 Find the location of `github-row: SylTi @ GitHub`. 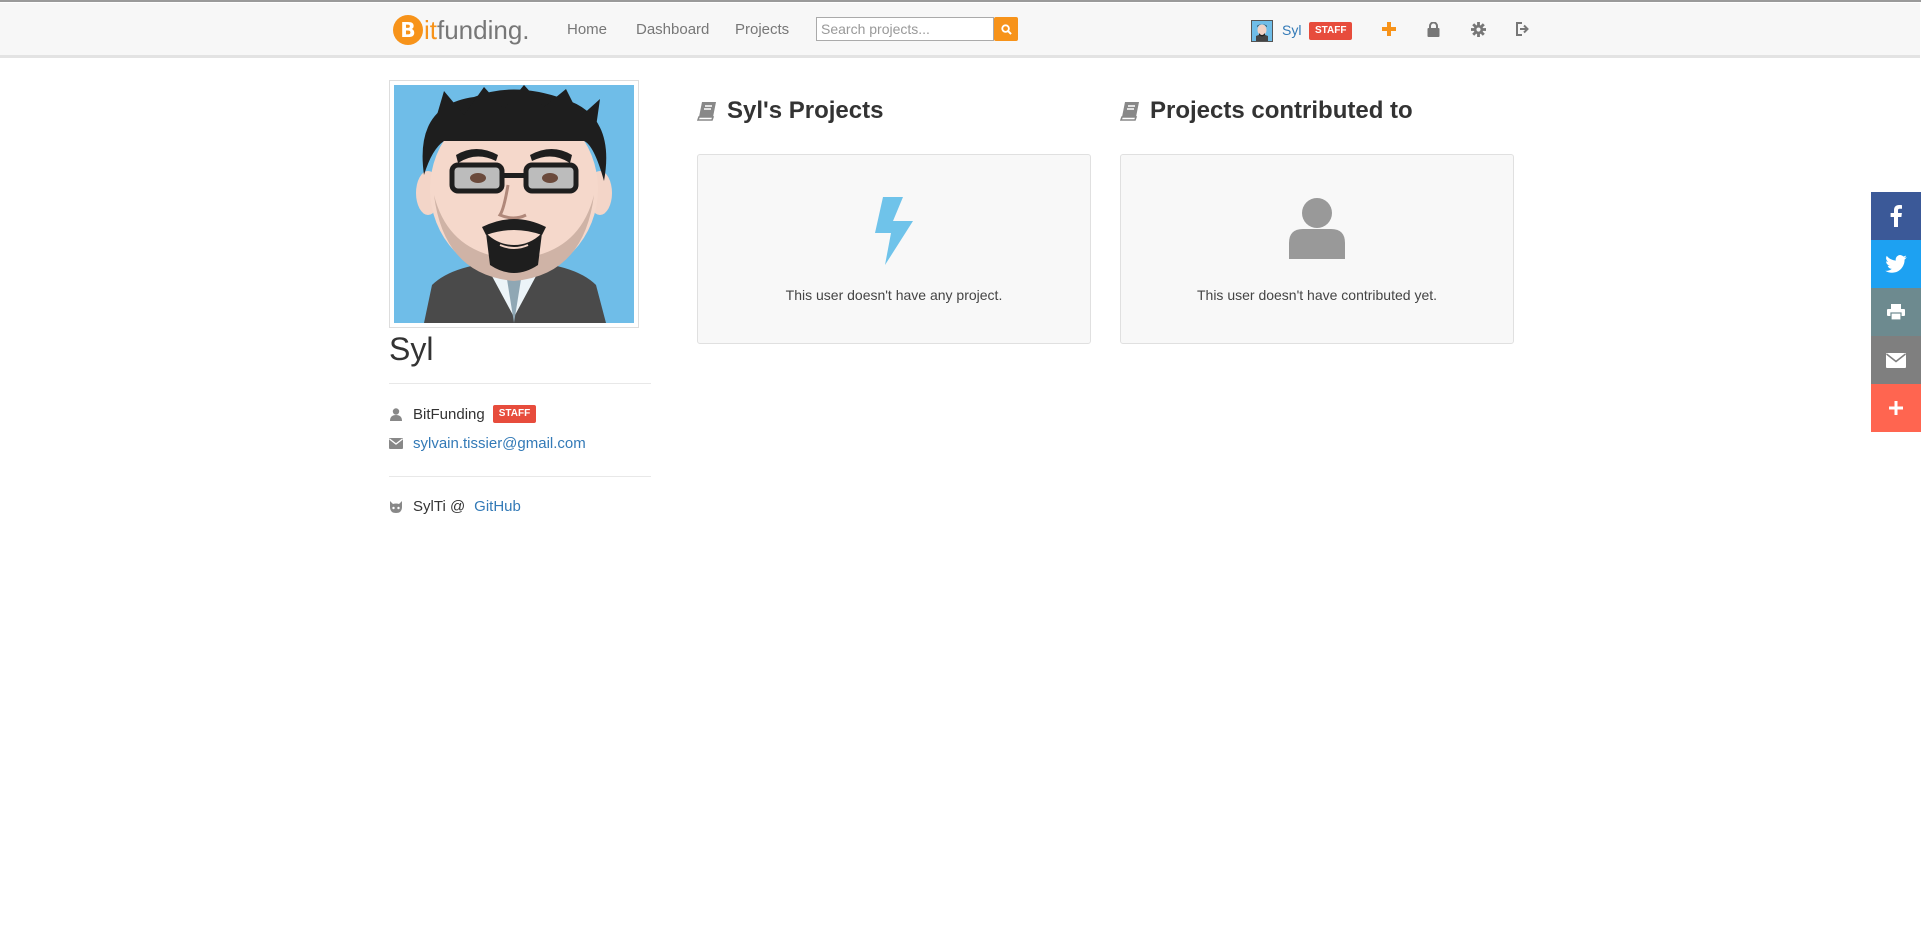

github-row: SylTi @ GitHub is located at coordinates (455, 506).